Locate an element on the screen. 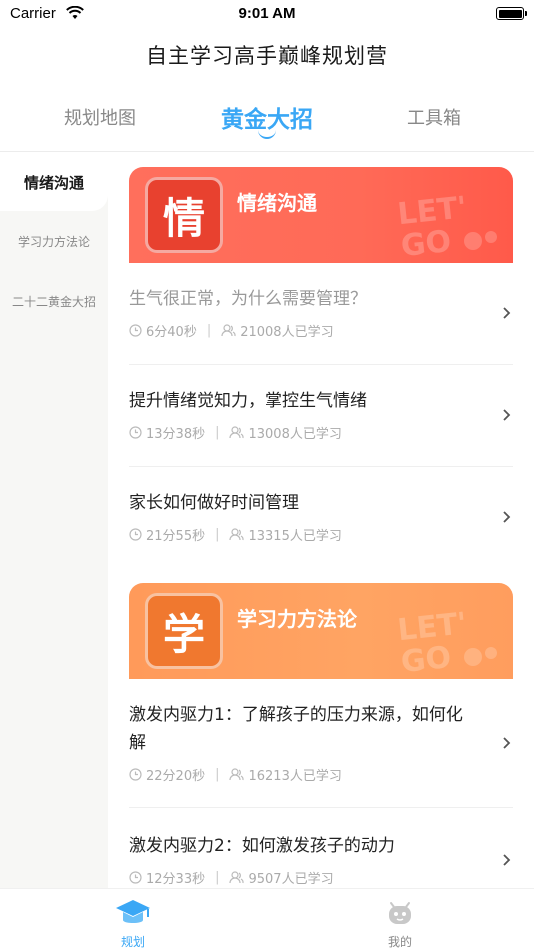 Image resolution: width=534 pixels, height=950 pixels. section-title: 学习力方法论 is located at coordinates (297, 619).